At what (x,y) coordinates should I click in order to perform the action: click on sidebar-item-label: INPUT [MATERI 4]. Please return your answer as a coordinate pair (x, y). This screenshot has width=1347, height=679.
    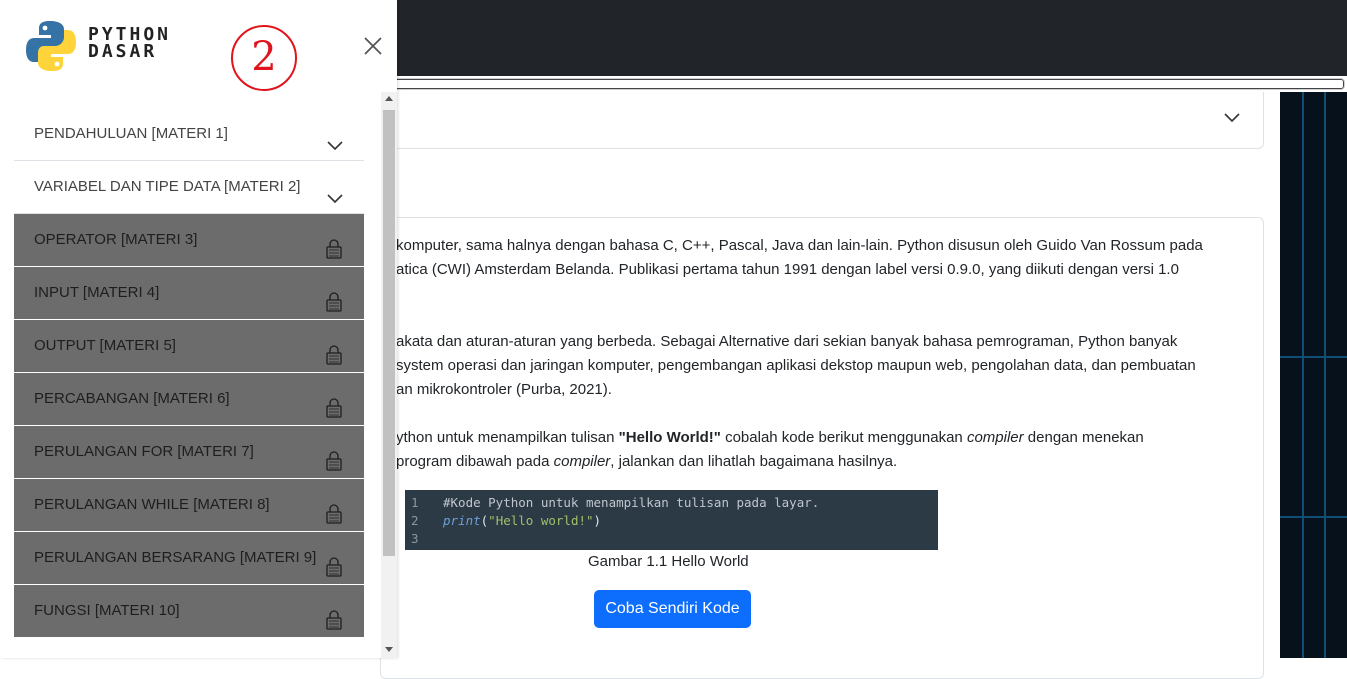
    Looking at the image, I should click on (97, 292).